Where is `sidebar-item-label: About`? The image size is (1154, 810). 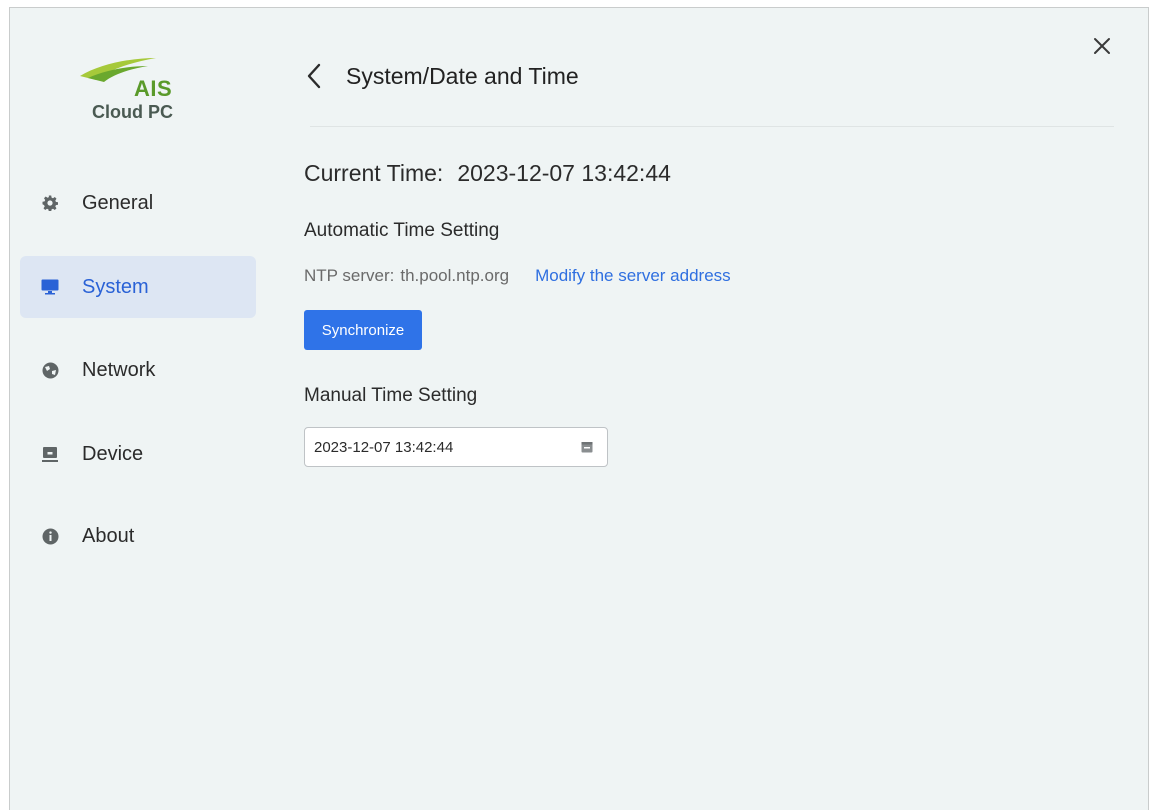 sidebar-item-label: About is located at coordinates (108, 535).